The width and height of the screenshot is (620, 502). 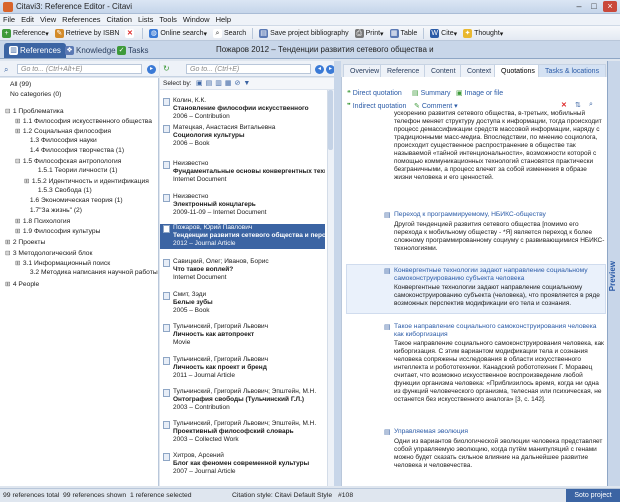 What do you see at coordinates (9, 19) in the screenshot?
I see `menu-file: File` at bounding box center [9, 19].